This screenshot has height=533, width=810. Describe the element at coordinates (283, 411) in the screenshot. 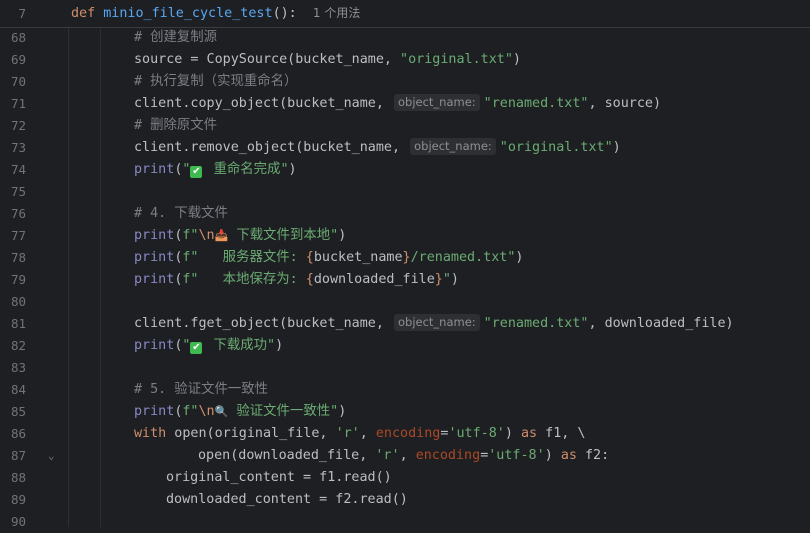

I see `string-literal: 验证文件一致性"` at that location.